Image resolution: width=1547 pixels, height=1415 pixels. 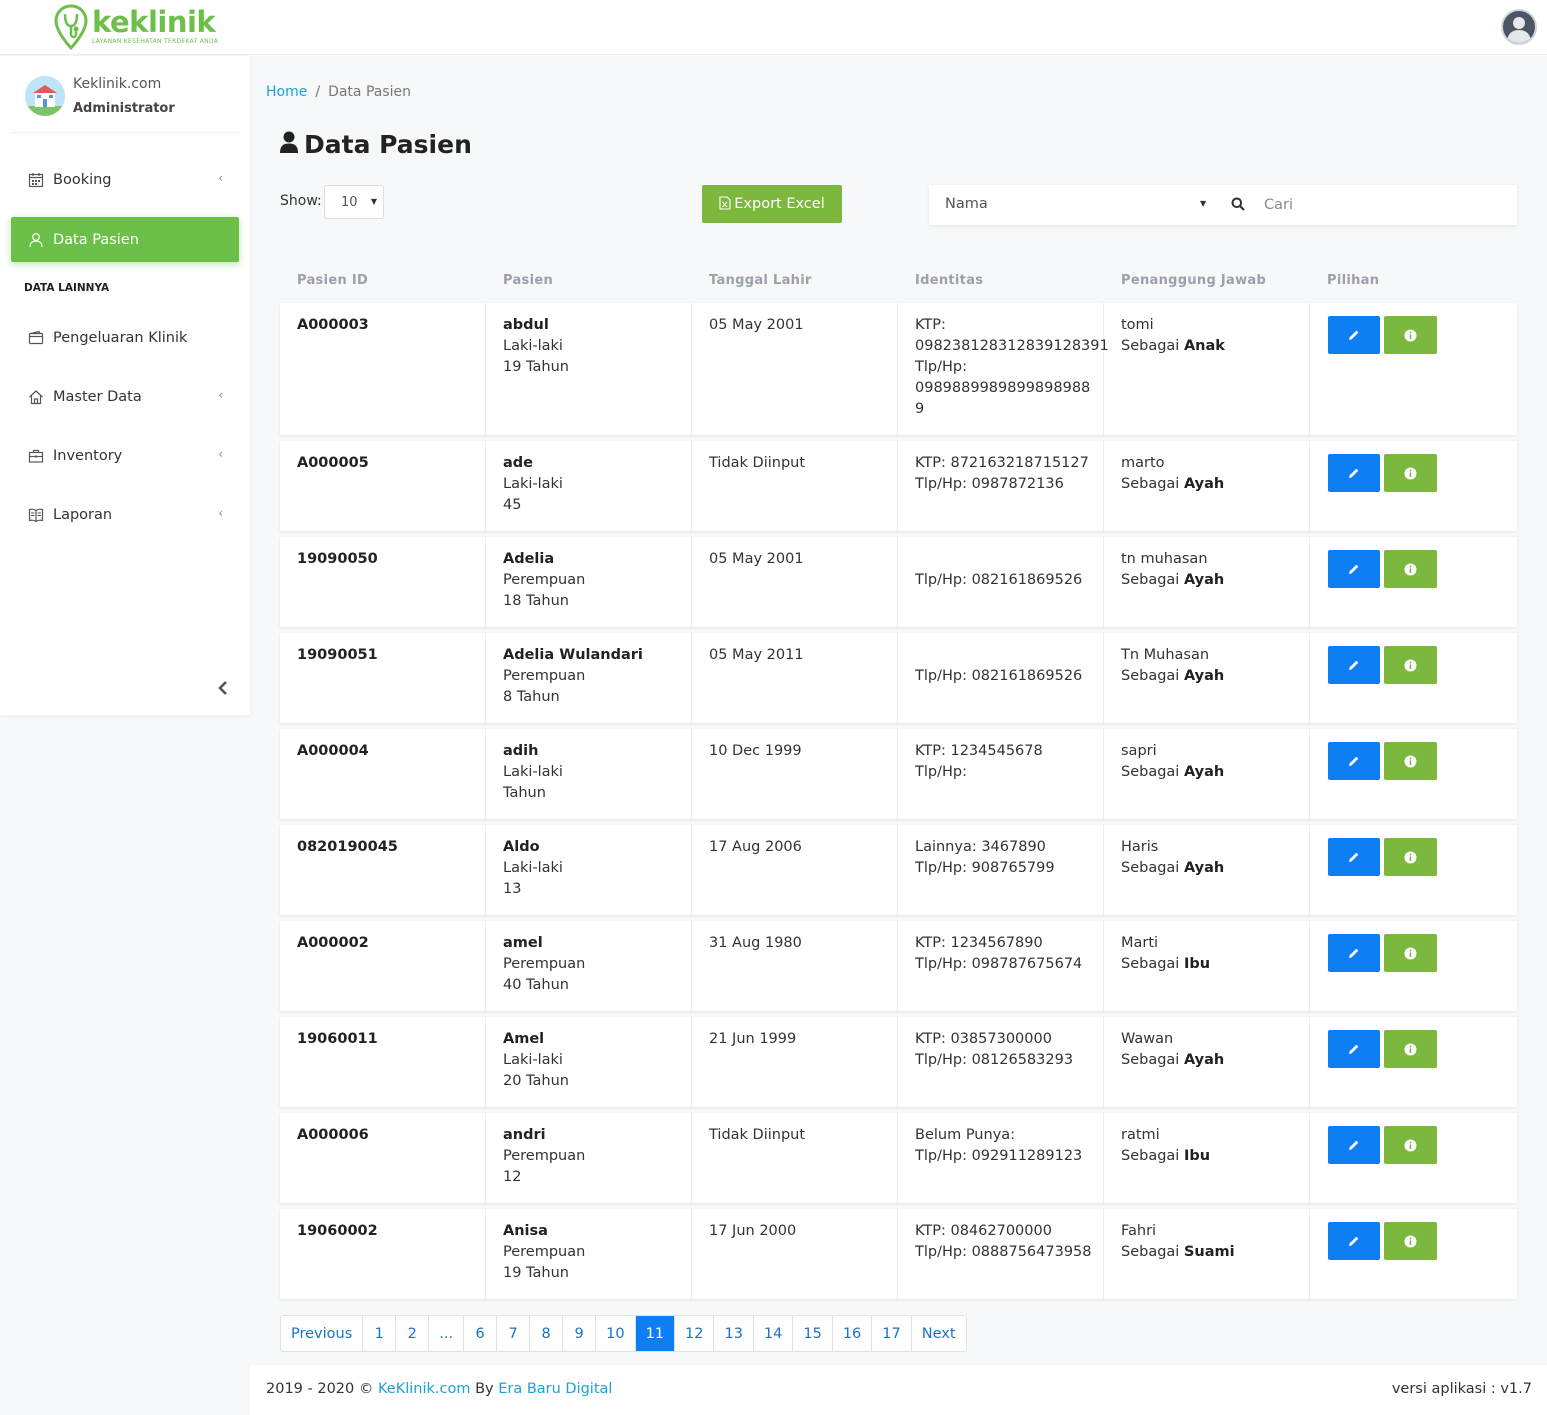 I want to click on cell-pasien: Aldo Laki-laki 13, so click(x=589, y=870).